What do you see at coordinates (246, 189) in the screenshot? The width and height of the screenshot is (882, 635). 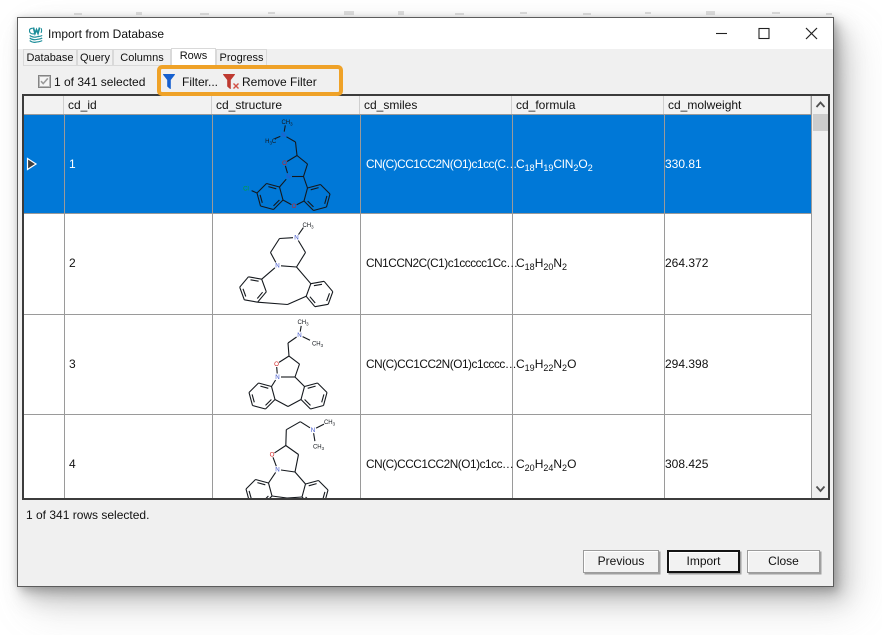 I see `svg-text: Cl` at bounding box center [246, 189].